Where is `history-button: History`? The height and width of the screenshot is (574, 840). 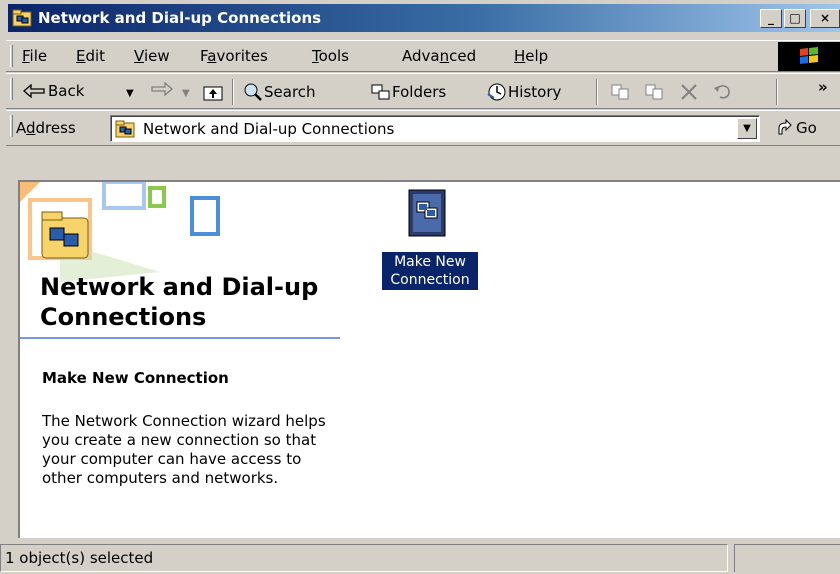
history-button: History is located at coordinates (523, 92).